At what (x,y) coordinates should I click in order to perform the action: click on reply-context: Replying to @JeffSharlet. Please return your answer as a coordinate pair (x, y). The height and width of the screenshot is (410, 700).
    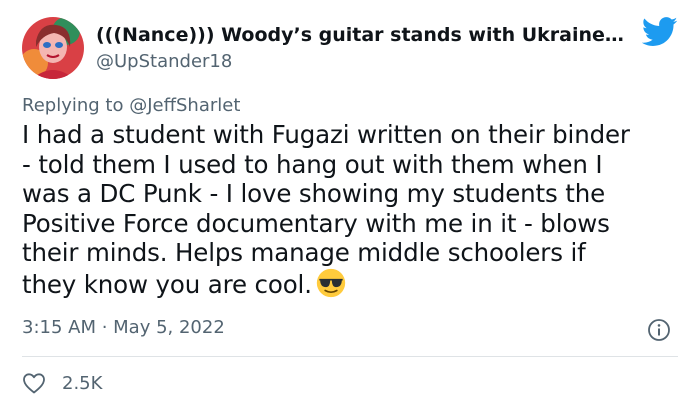
    Looking at the image, I should click on (131, 105).